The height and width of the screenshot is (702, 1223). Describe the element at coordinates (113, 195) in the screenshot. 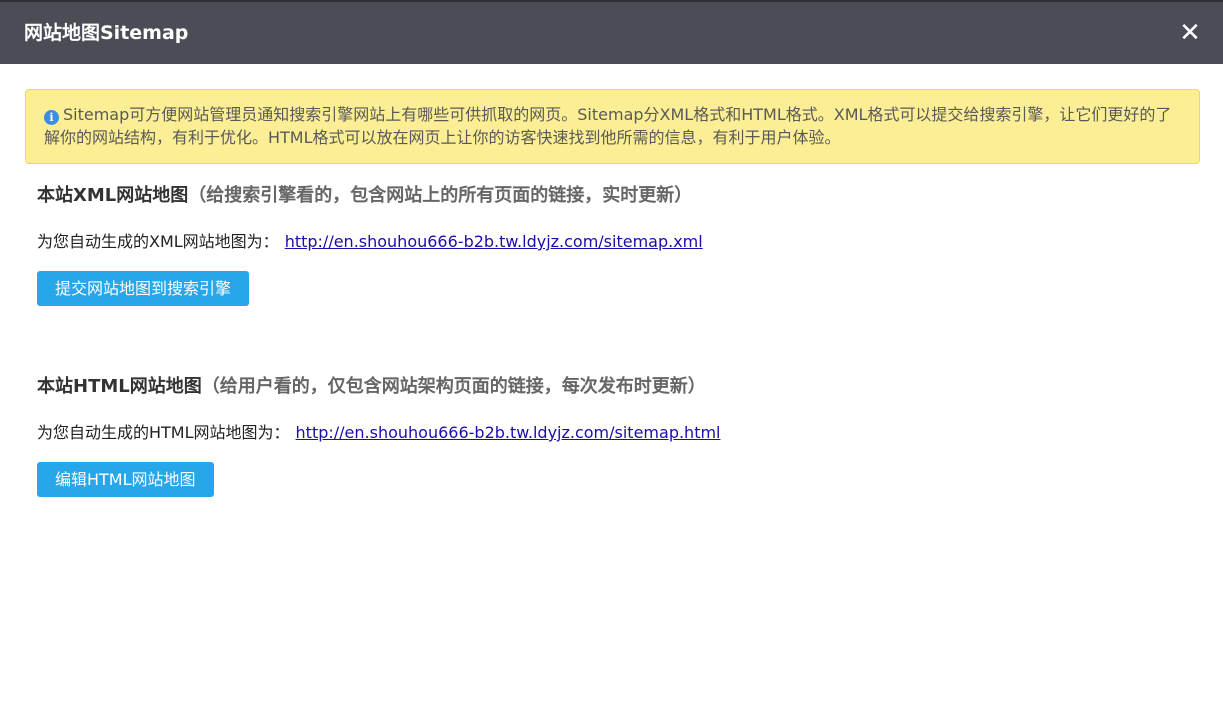

I see `xml-heading-title: 本站XML网站地图` at that location.